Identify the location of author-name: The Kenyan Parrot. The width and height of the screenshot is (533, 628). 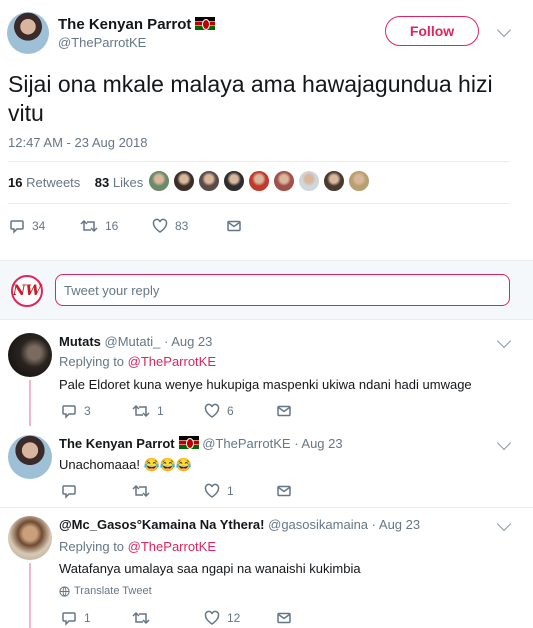
(137, 24).